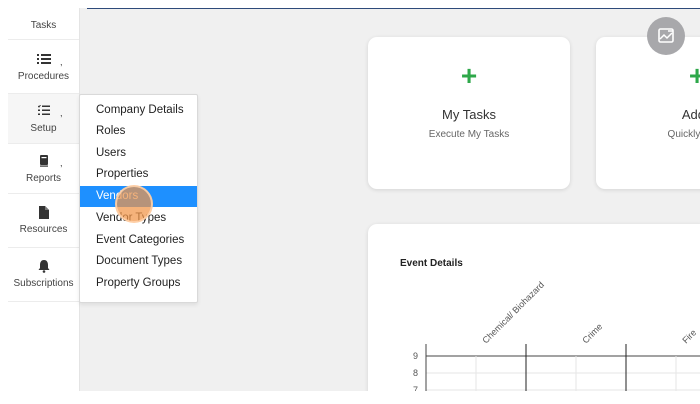 The height and width of the screenshot is (404, 700). I want to click on x-tick-label: Fire, so click(689, 336).